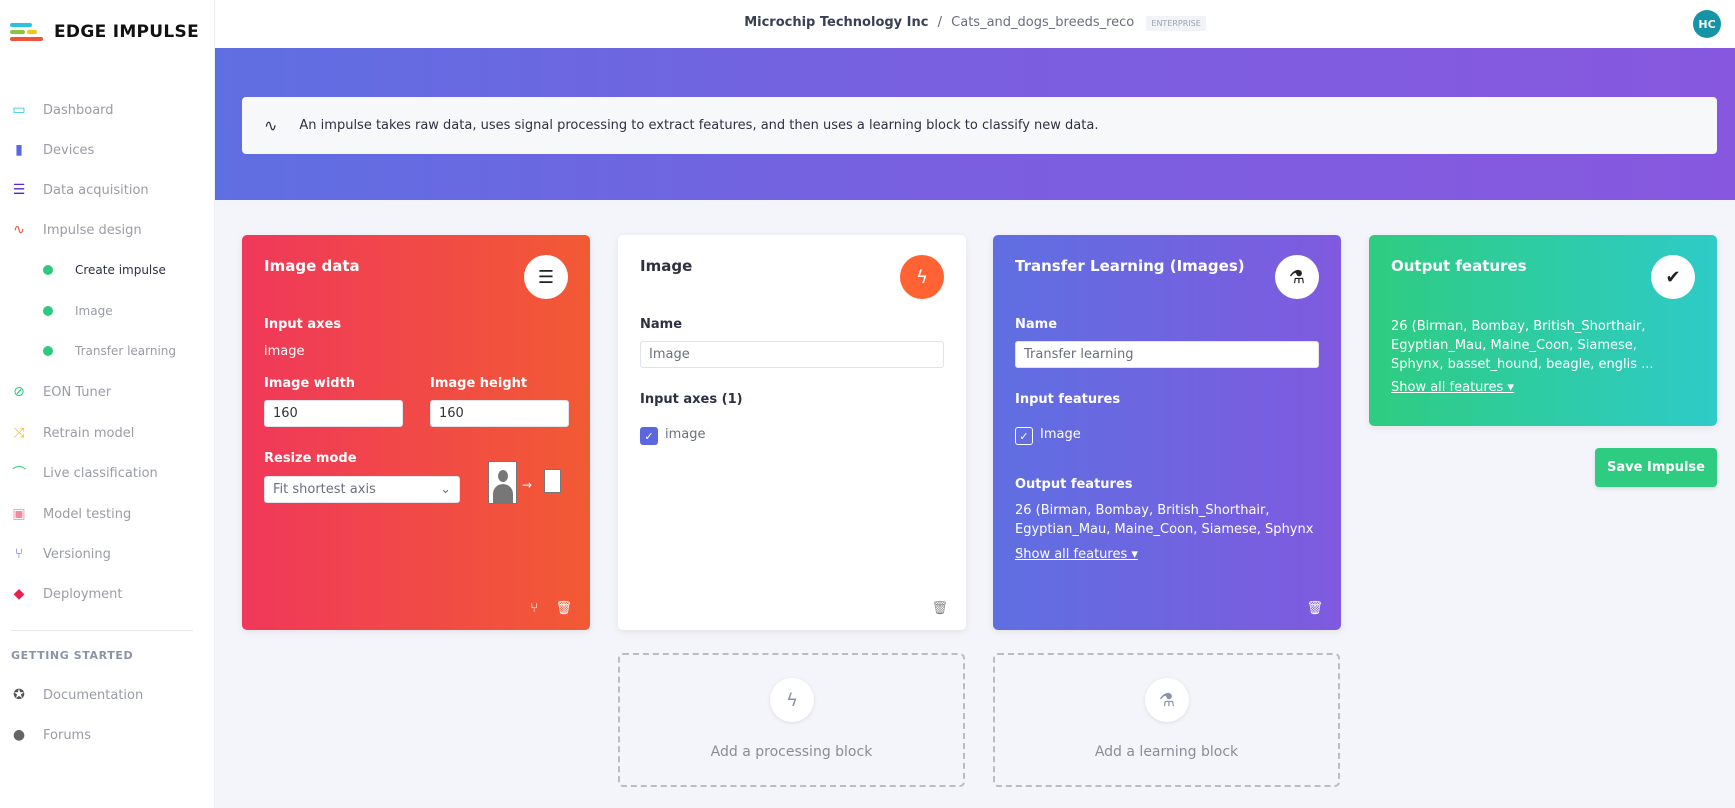  I want to click on sidebar-item-model-testing: ▣ Model testing, so click(107, 514).